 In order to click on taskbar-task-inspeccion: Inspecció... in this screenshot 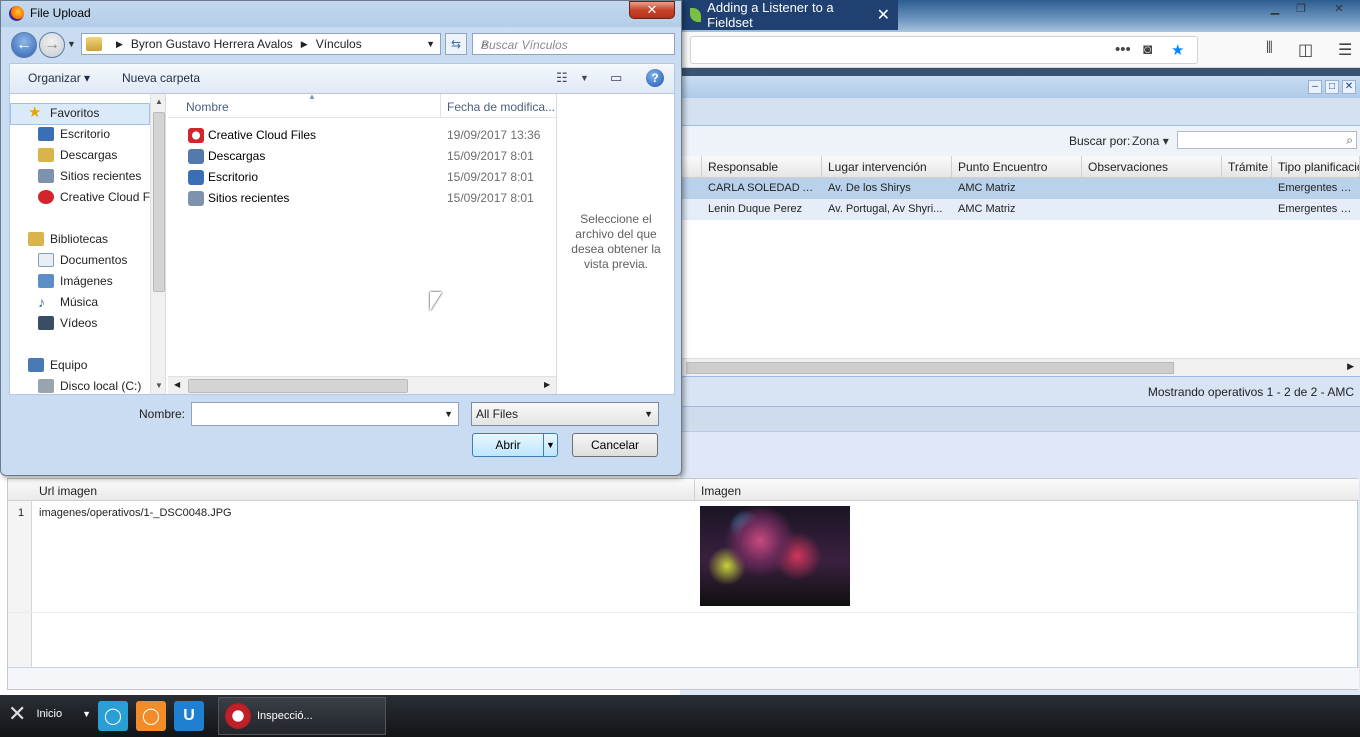, I will do `click(302, 716)`.